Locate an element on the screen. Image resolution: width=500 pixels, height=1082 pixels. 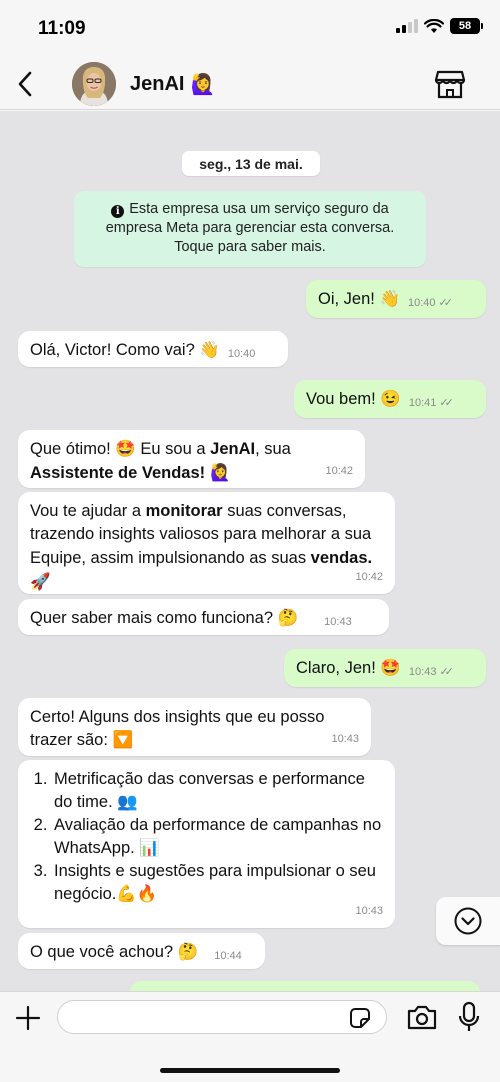
message-text: Oi, Jen! 👋 is located at coordinates (359, 299).